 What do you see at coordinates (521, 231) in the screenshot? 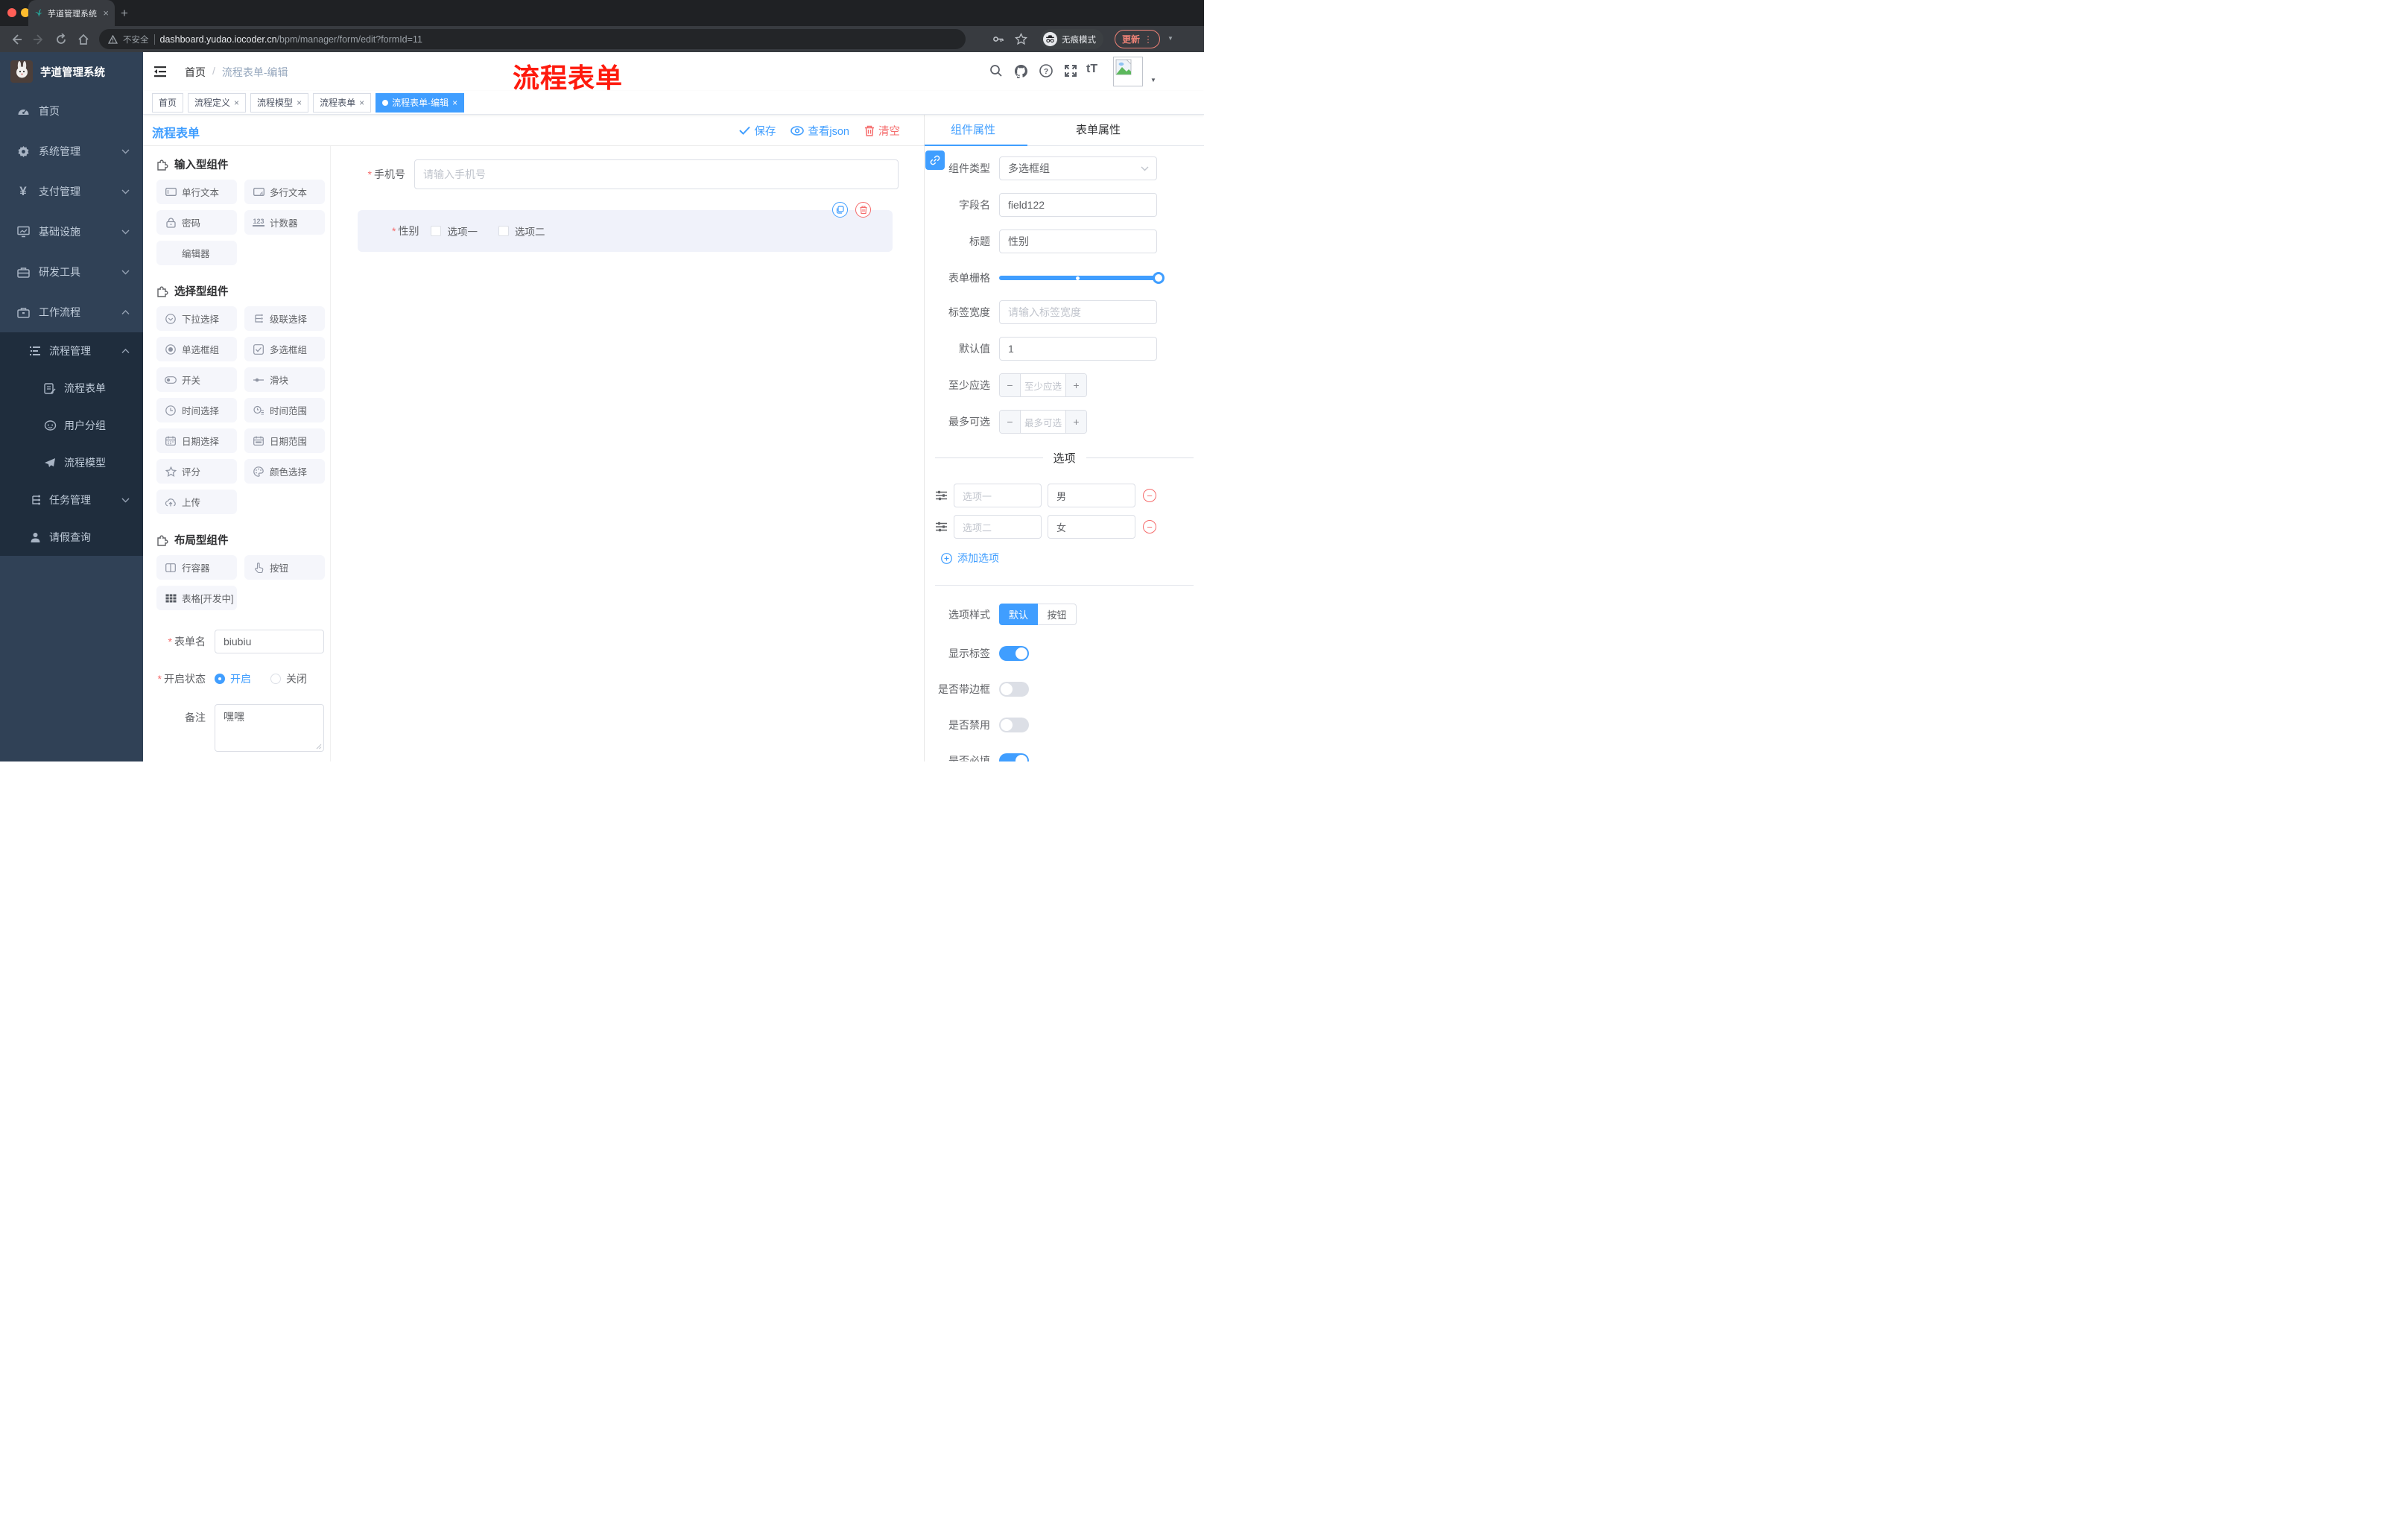
I see `gender-option-2: 选项二` at bounding box center [521, 231].